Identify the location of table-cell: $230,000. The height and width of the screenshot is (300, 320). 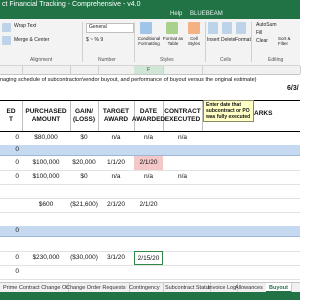
(46, 258).